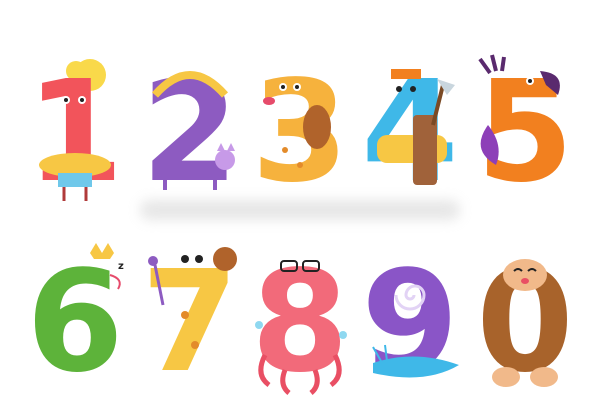 The image size is (600, 420). Describe the element at coordinates (121, 266) in the screenshot. I see `svg-text: z` at that location.